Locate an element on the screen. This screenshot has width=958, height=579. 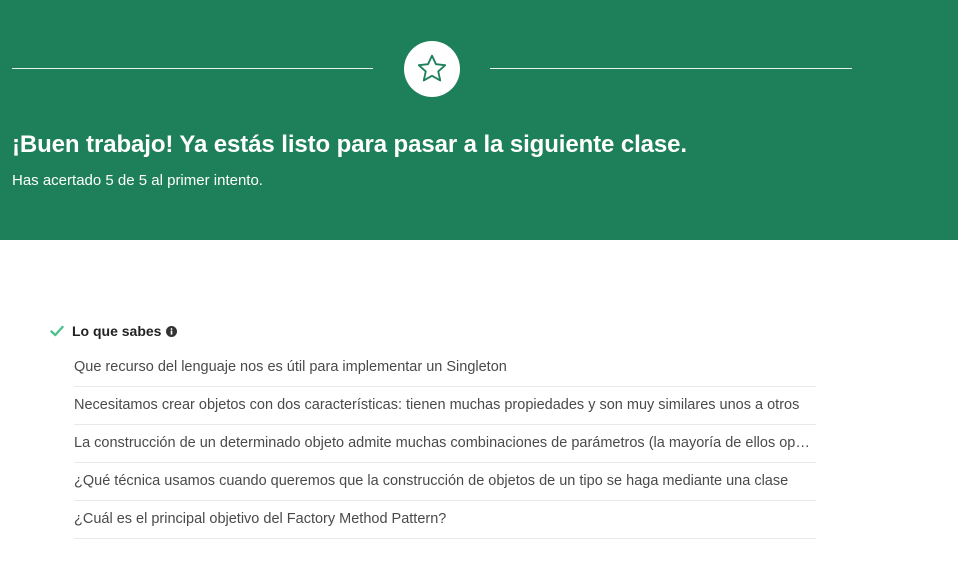
section-header: Lo que sabes is located at coordinates (433, 331).